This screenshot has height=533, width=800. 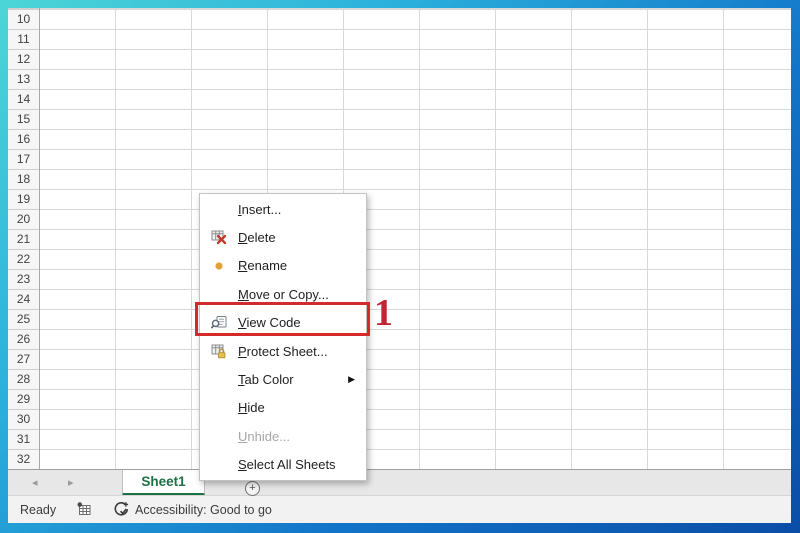 I want to click on accessibility-status: Accessibility: Good to go, so click(x=192, y=509).